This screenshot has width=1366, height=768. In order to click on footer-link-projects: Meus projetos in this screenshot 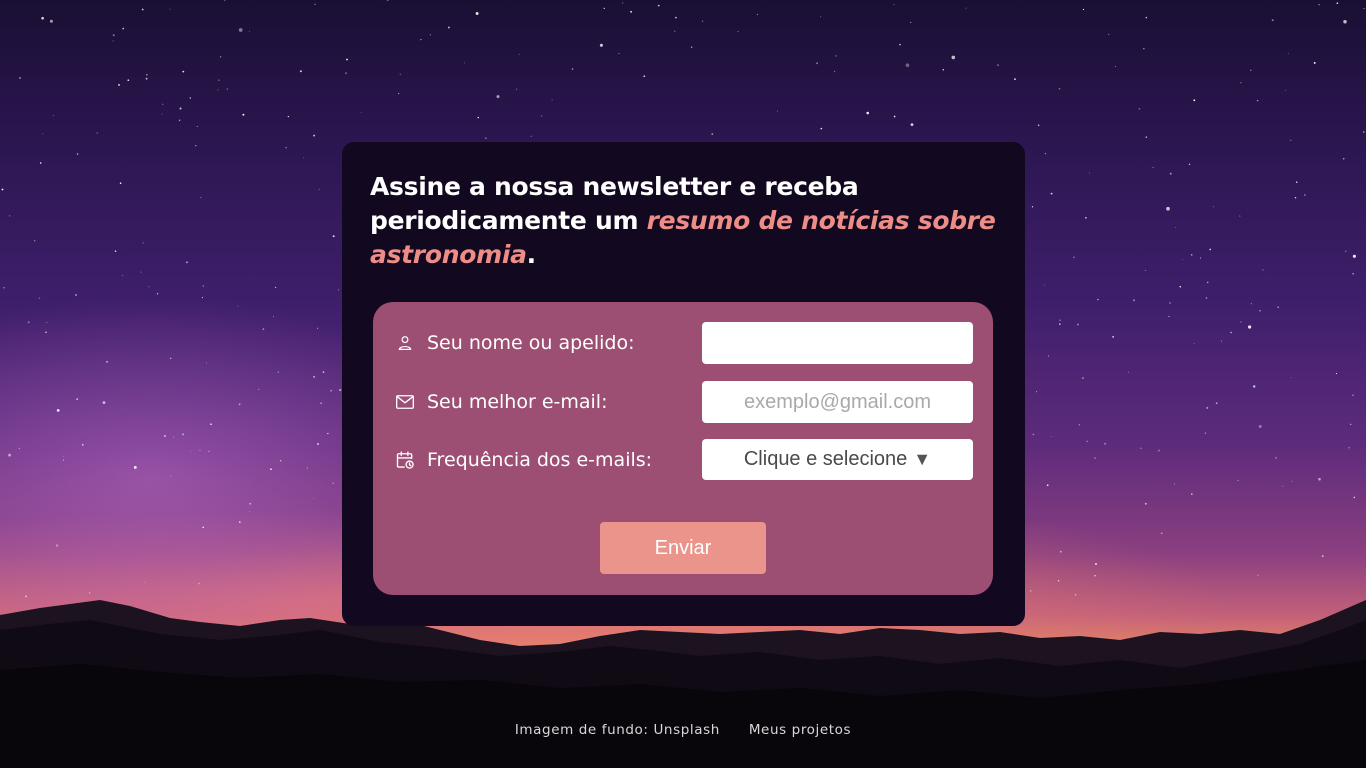, I will do `click(800, 730)`.